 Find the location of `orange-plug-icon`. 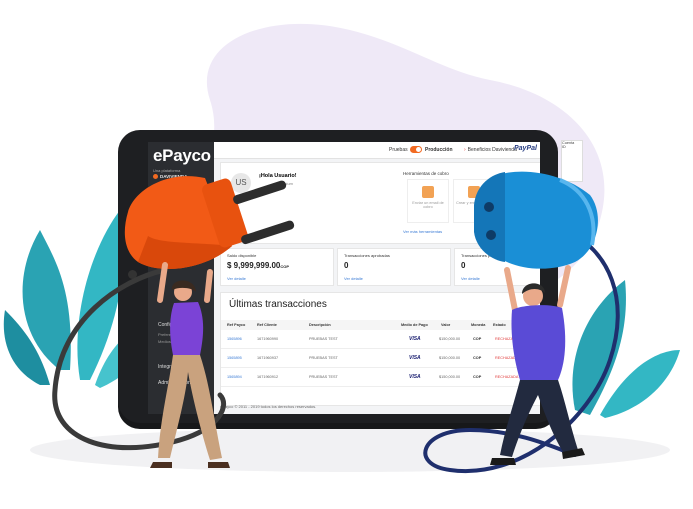

orange-plug-icon is located at coordinates (209, 222).